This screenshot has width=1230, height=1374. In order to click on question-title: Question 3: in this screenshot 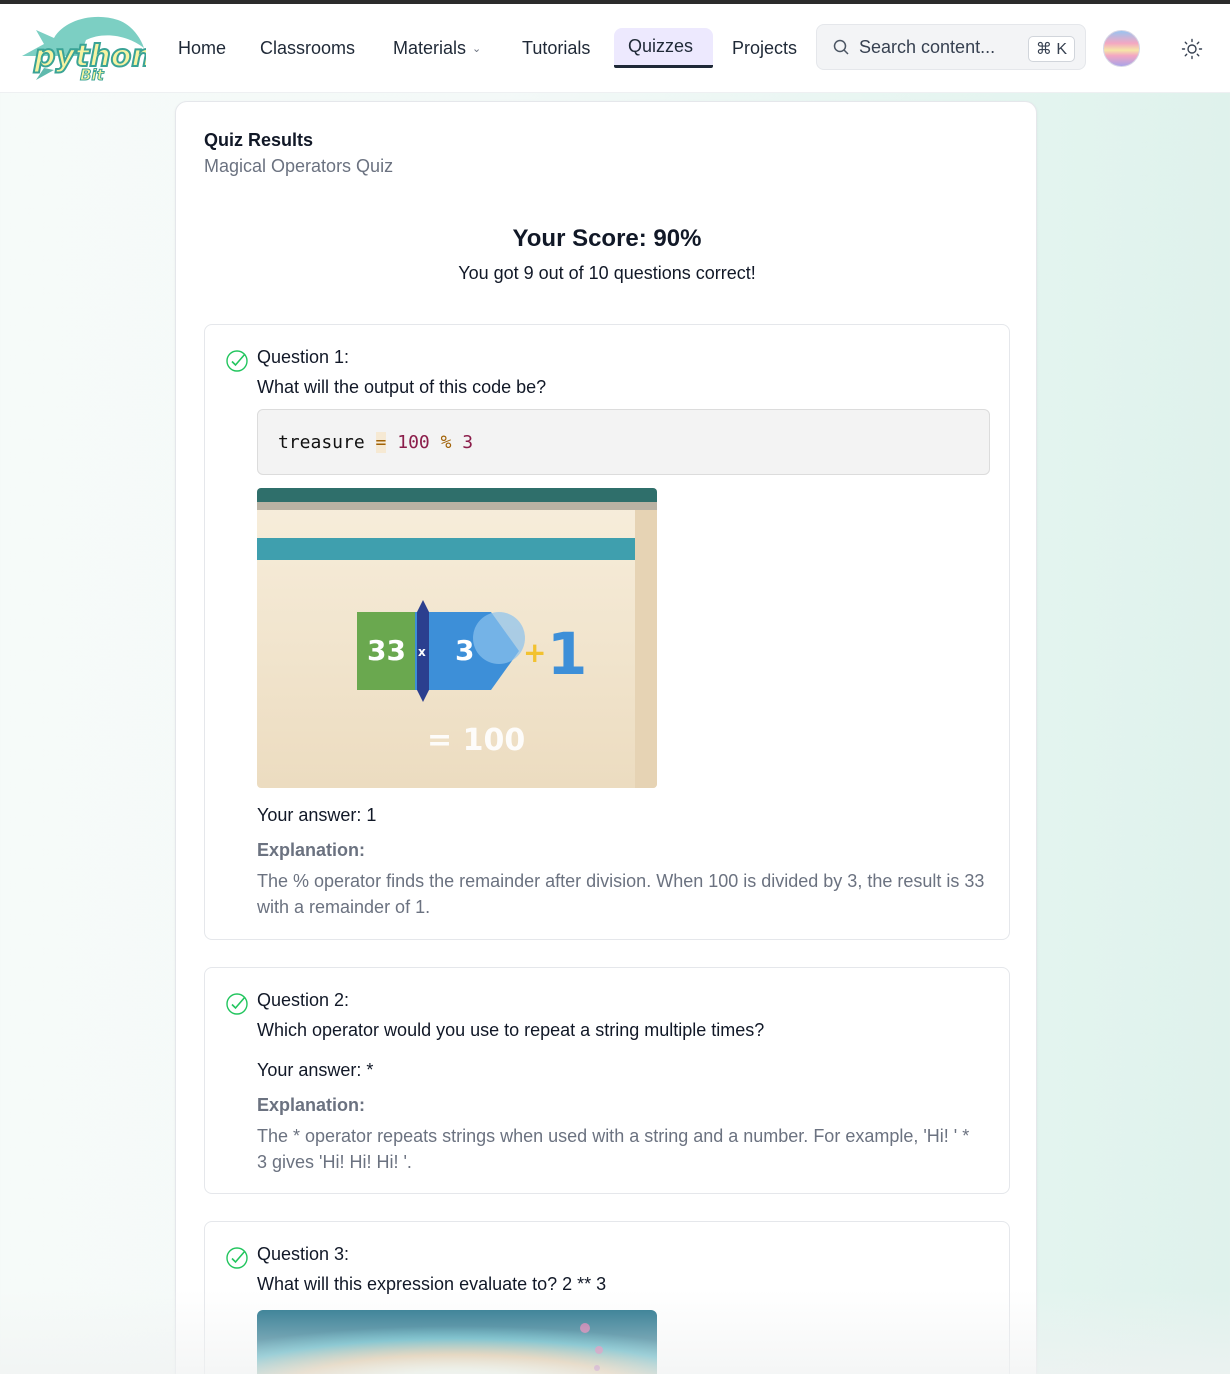, I will do `click(303, 1254)`.